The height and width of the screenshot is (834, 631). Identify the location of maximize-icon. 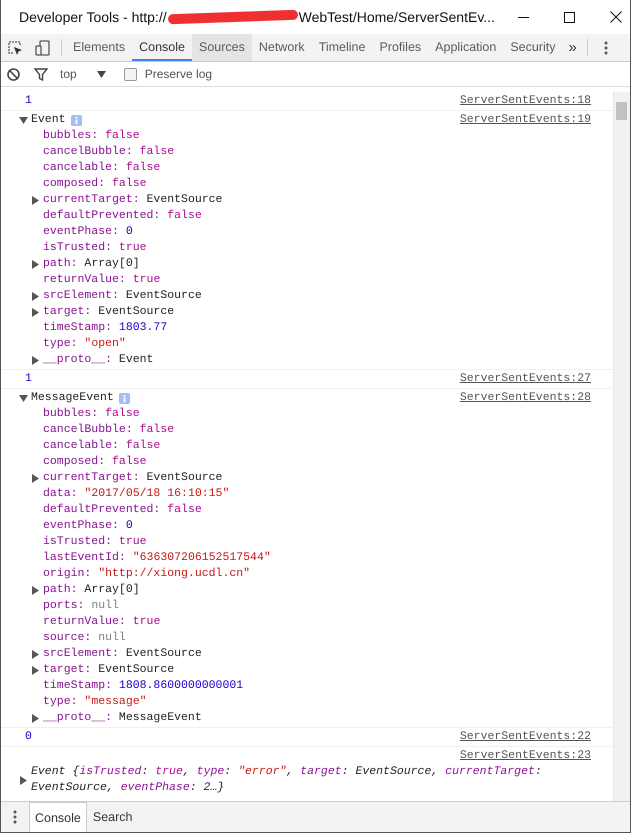
(570, 17).